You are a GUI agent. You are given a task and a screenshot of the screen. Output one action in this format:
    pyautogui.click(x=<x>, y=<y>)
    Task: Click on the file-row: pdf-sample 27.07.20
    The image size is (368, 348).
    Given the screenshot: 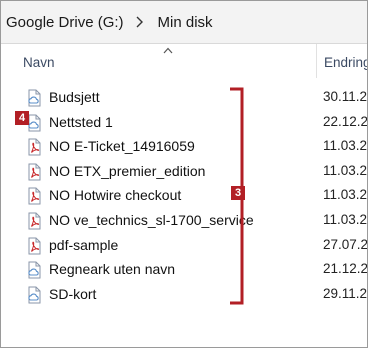 What is the action you would take?
    pyautogui.click(x=184, y=246)
    